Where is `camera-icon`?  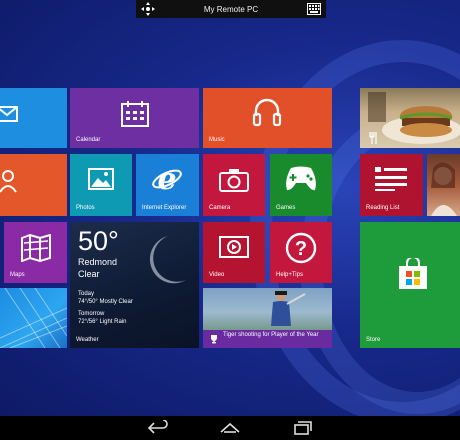
camera-icon is located at coordinates (234, 180).